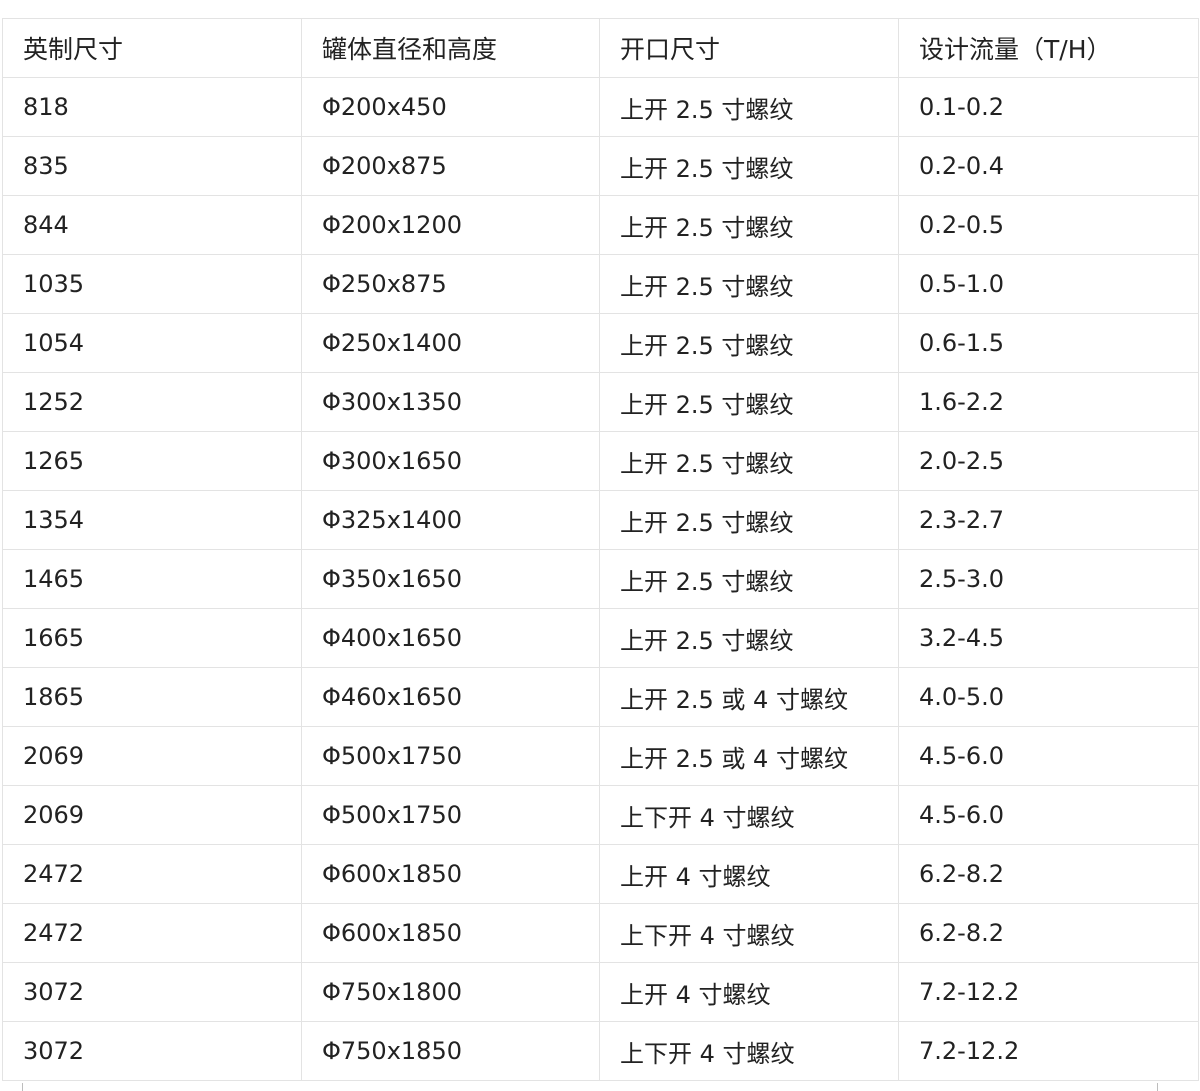 The width and height of the screenshot is (1200, 1091). Describe the element at coordinates (152, 697) in the screenshot. I see `cell-imperial-size: 1865` at that location.